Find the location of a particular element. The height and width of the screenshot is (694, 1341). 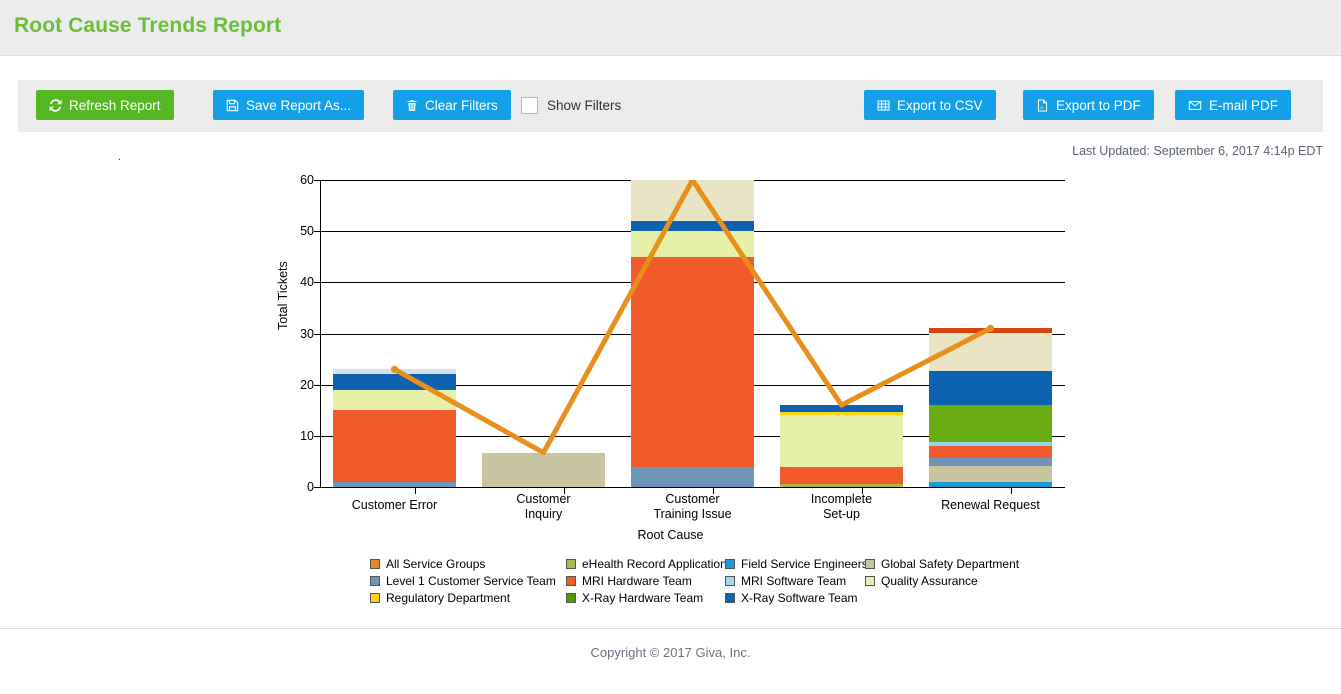

legend-item: X-Ray Hardware Team is located at coordinates (634, 598).